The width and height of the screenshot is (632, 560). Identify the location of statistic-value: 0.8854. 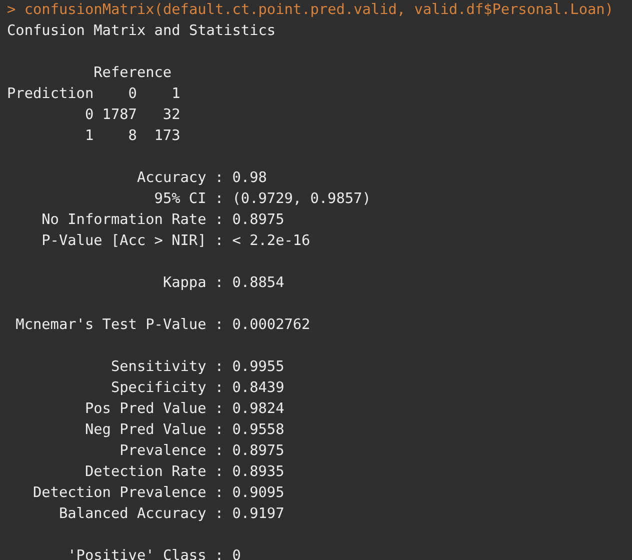
(259, 283).